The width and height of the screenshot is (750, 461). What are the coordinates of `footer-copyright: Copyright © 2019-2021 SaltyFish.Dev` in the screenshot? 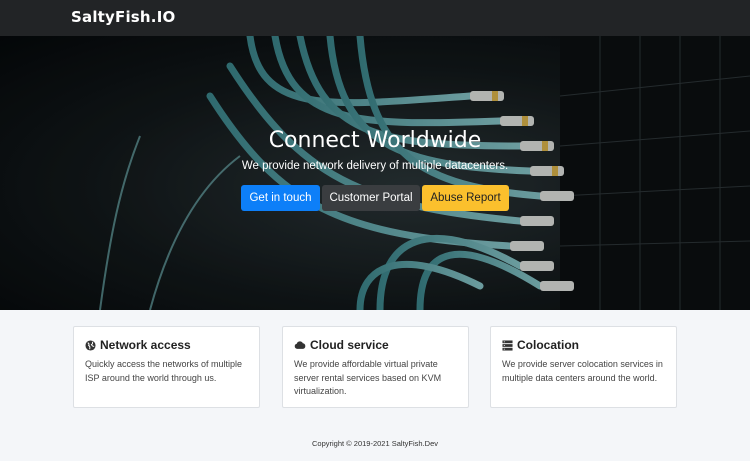 It's located at (374, 443).